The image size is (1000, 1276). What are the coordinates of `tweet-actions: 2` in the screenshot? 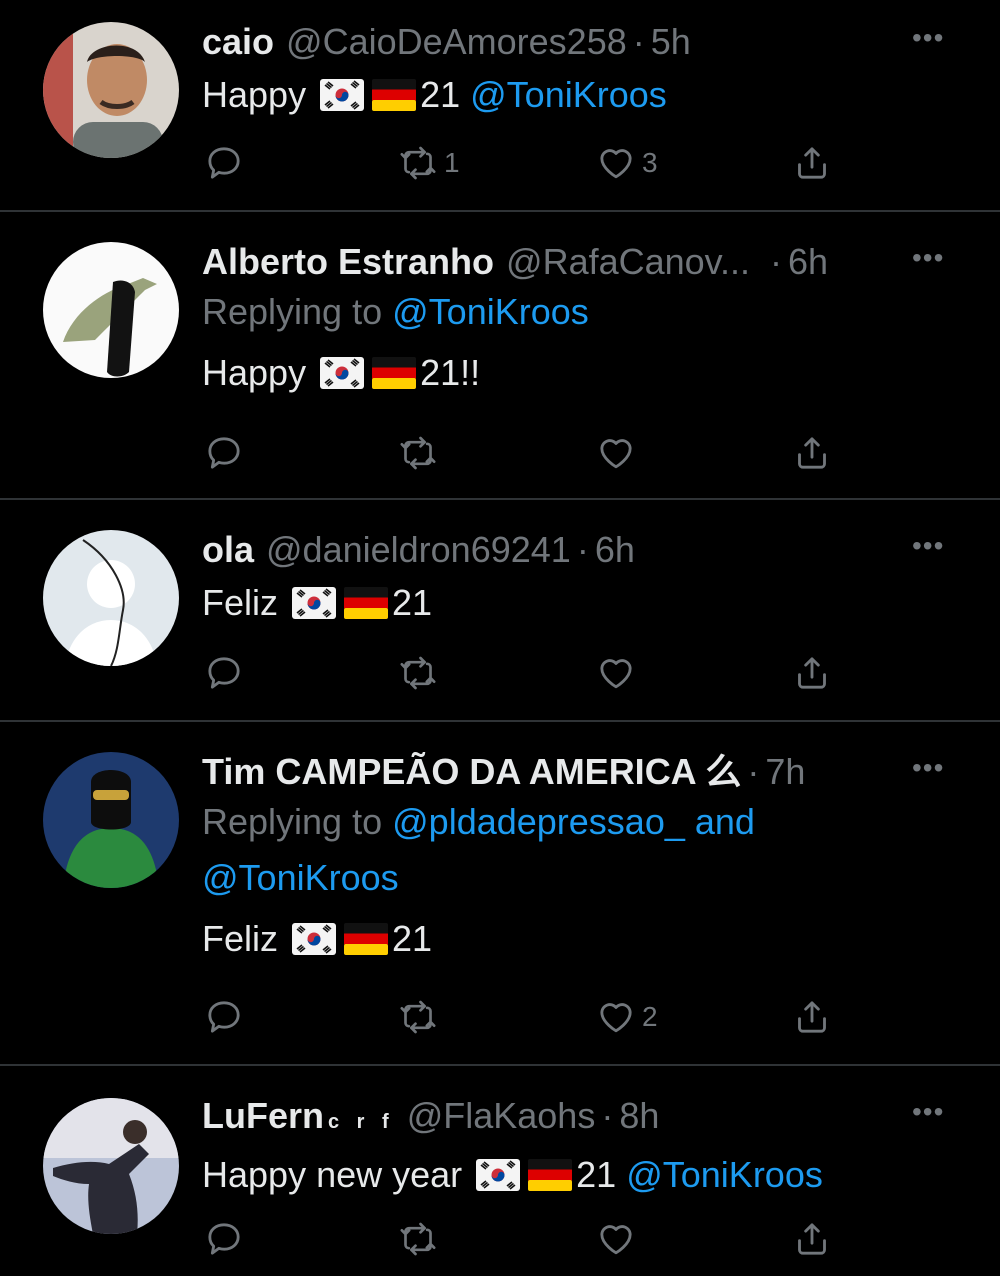 It's located at (522, 1017).